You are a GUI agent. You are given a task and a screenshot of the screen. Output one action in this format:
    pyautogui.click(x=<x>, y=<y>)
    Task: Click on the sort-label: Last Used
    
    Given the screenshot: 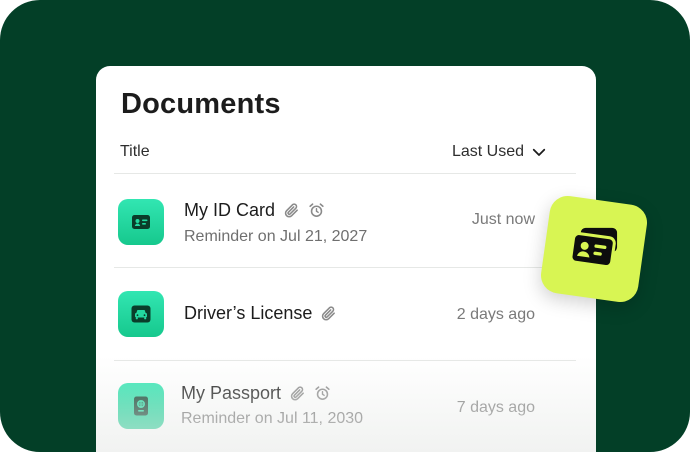 What is the action you would take?
    pyautogui.click(x=487, y=151)
    